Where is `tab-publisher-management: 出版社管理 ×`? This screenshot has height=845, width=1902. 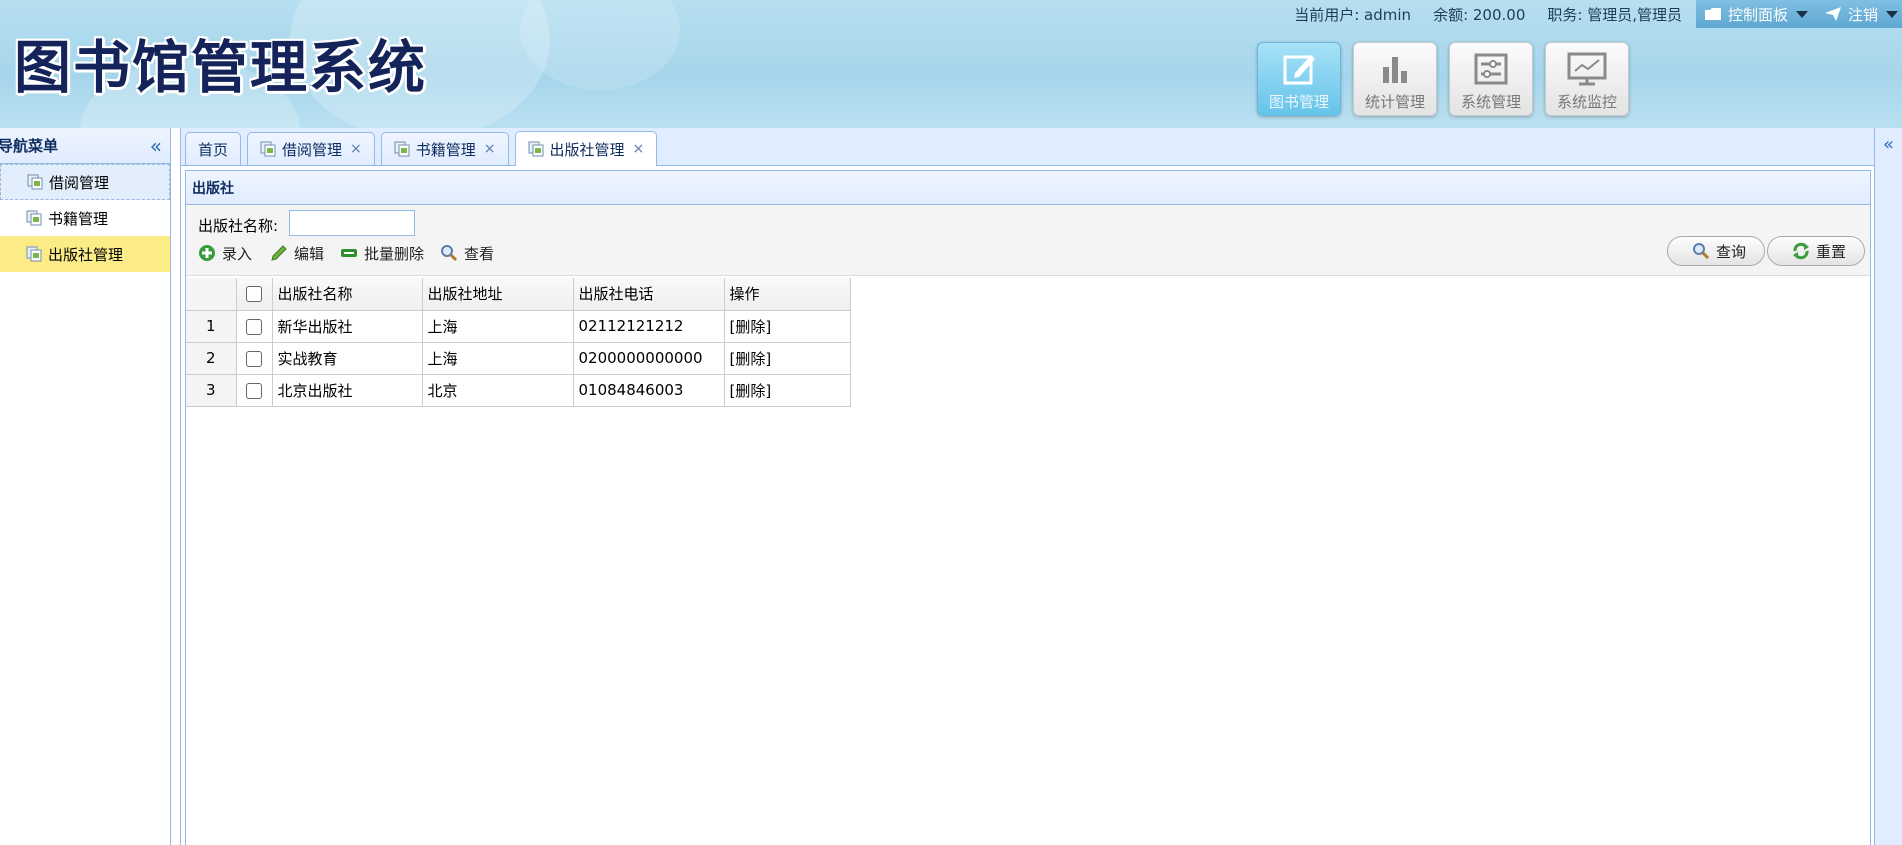
tab-publisher-management: 出版社管理 × is located at coordinates (586, 148).